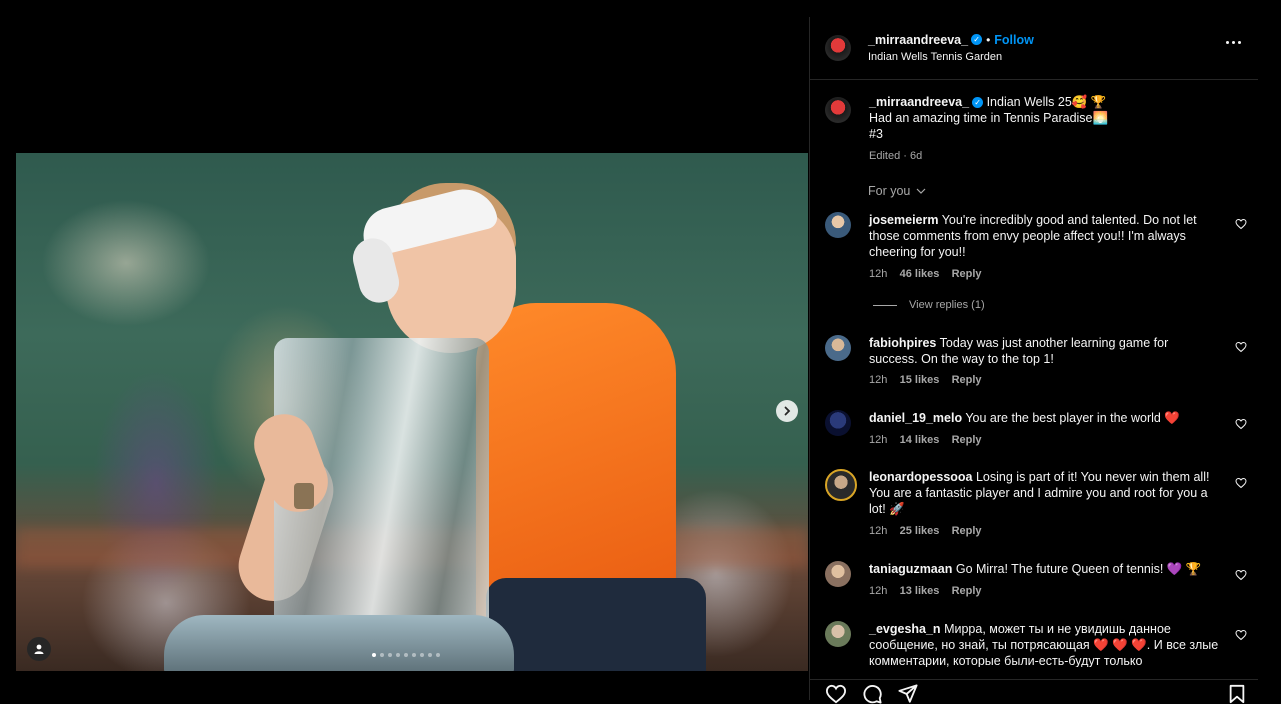  Describe the element at coordinates (920, 380) in the screenshot. I see `comment-likes: 15 likes` at that location.